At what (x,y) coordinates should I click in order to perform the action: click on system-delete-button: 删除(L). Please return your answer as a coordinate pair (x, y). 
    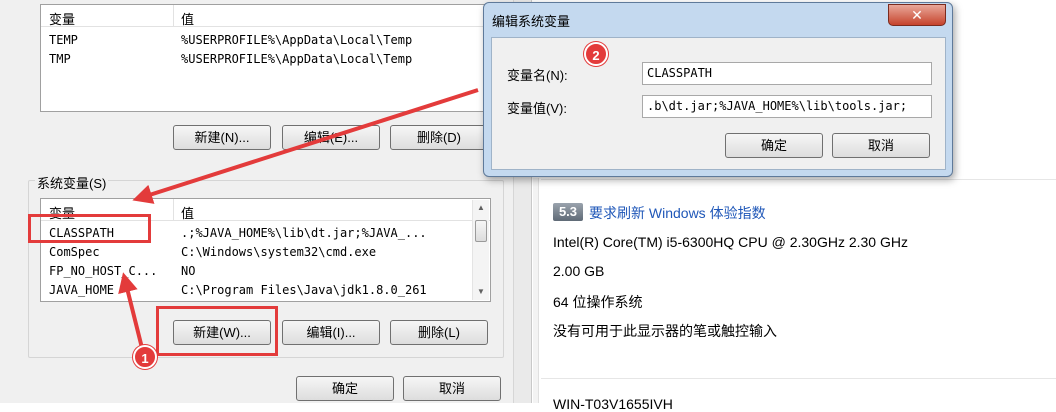
    Looking at the image, I should click on (439, 332).